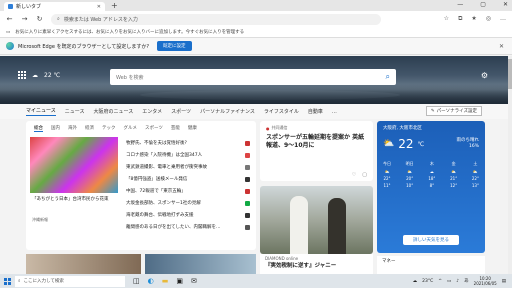  Describe the element at coordinates (505, 4) in the screenshot. I see `close-window-icon: ✕` at that location.